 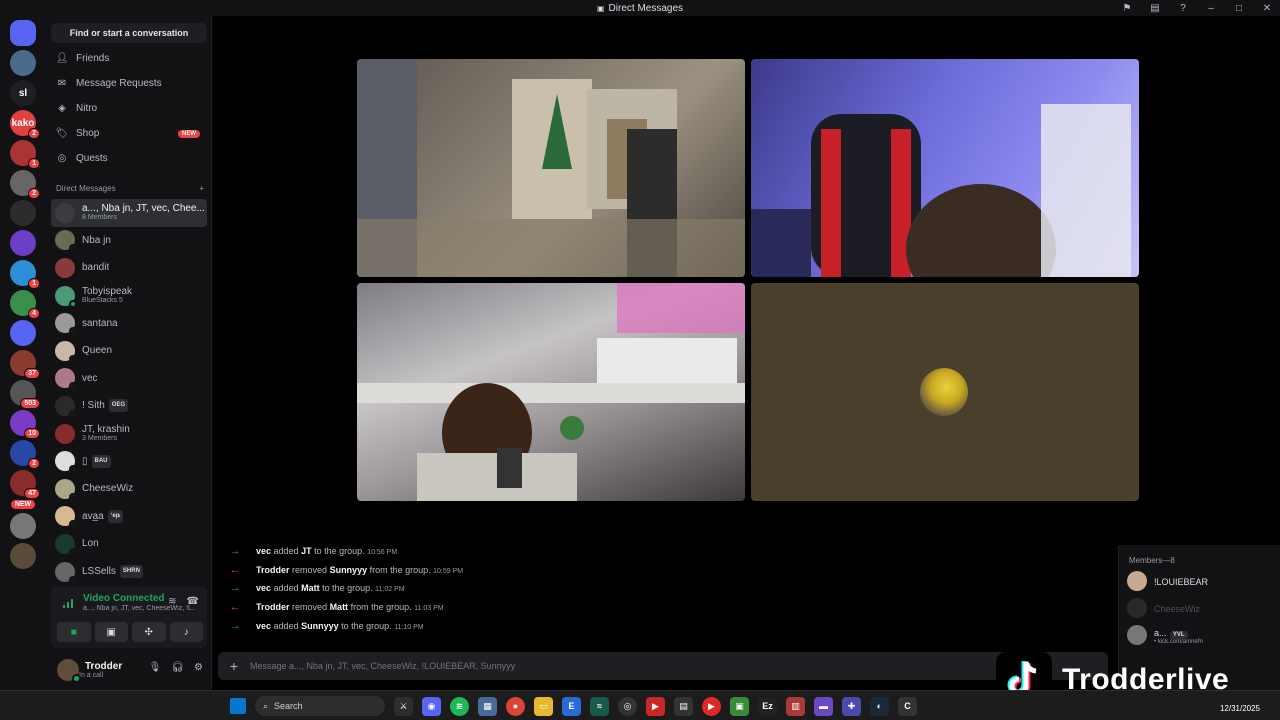 I want to click on attach-plus-icon: +, so click(x=234, y=666).